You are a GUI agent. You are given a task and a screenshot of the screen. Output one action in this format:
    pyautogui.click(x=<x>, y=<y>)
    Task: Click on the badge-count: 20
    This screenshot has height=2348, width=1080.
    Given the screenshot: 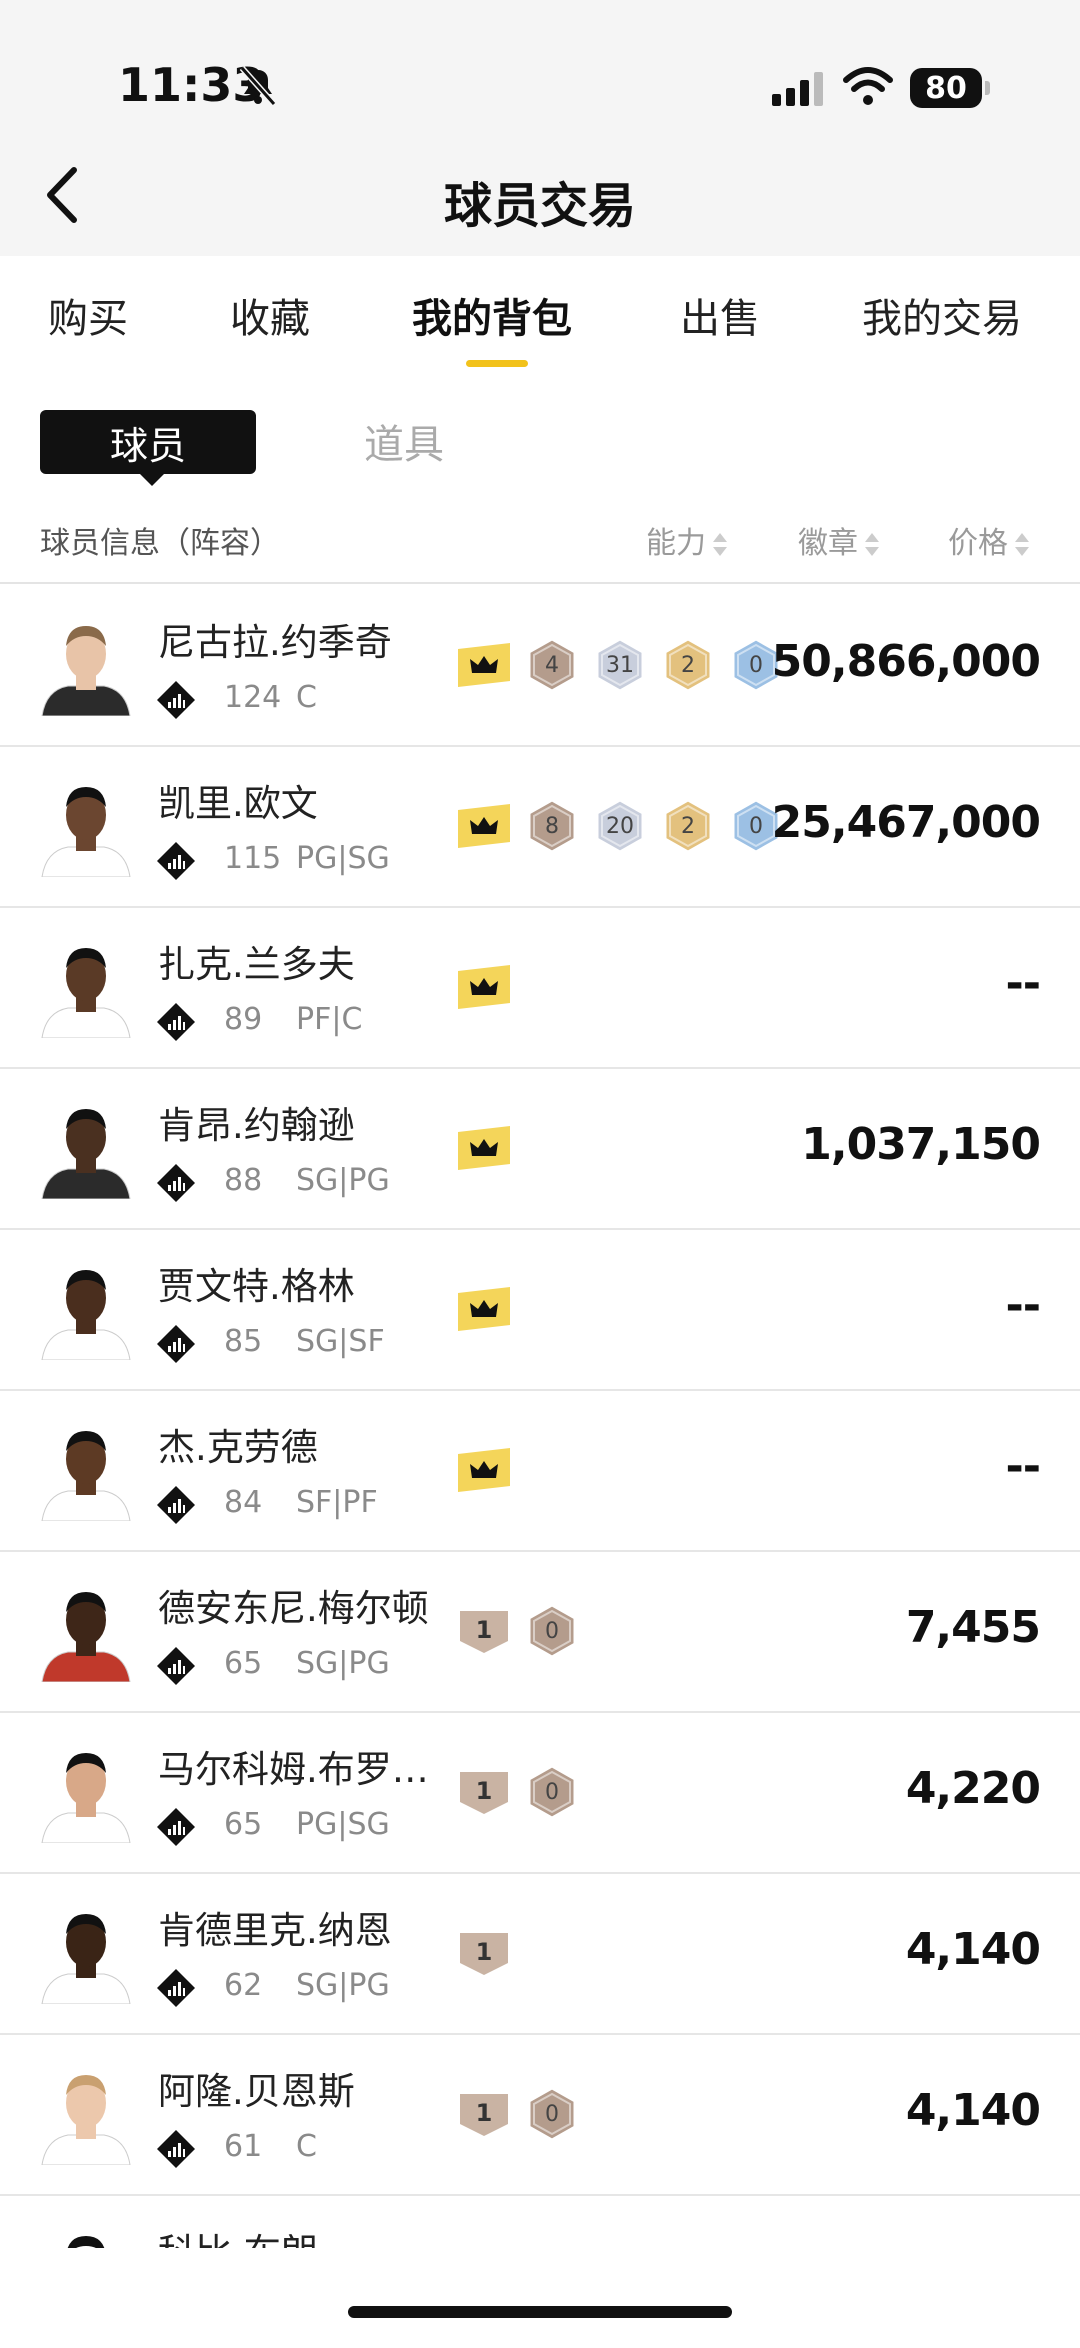 What is the action you would take?
    pyautogui.click(x=620, y=826)
    